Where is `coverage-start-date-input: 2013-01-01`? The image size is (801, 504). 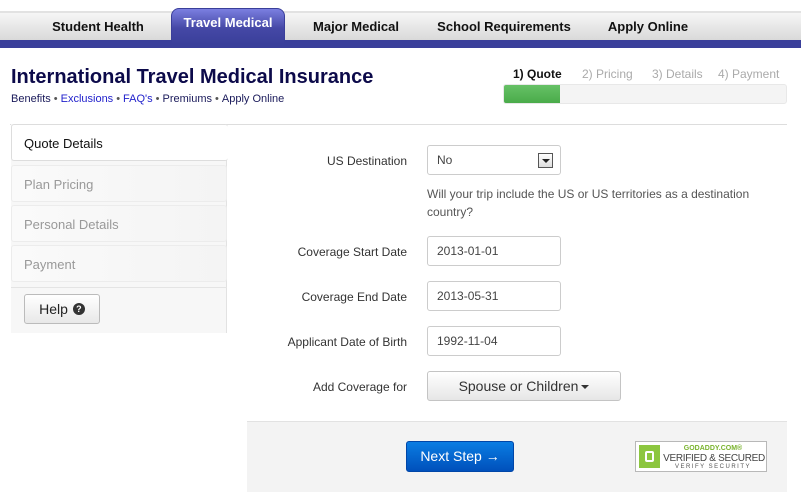 coverage-start-date-input: 2013-01-01 is located at coordinates (494, 251).